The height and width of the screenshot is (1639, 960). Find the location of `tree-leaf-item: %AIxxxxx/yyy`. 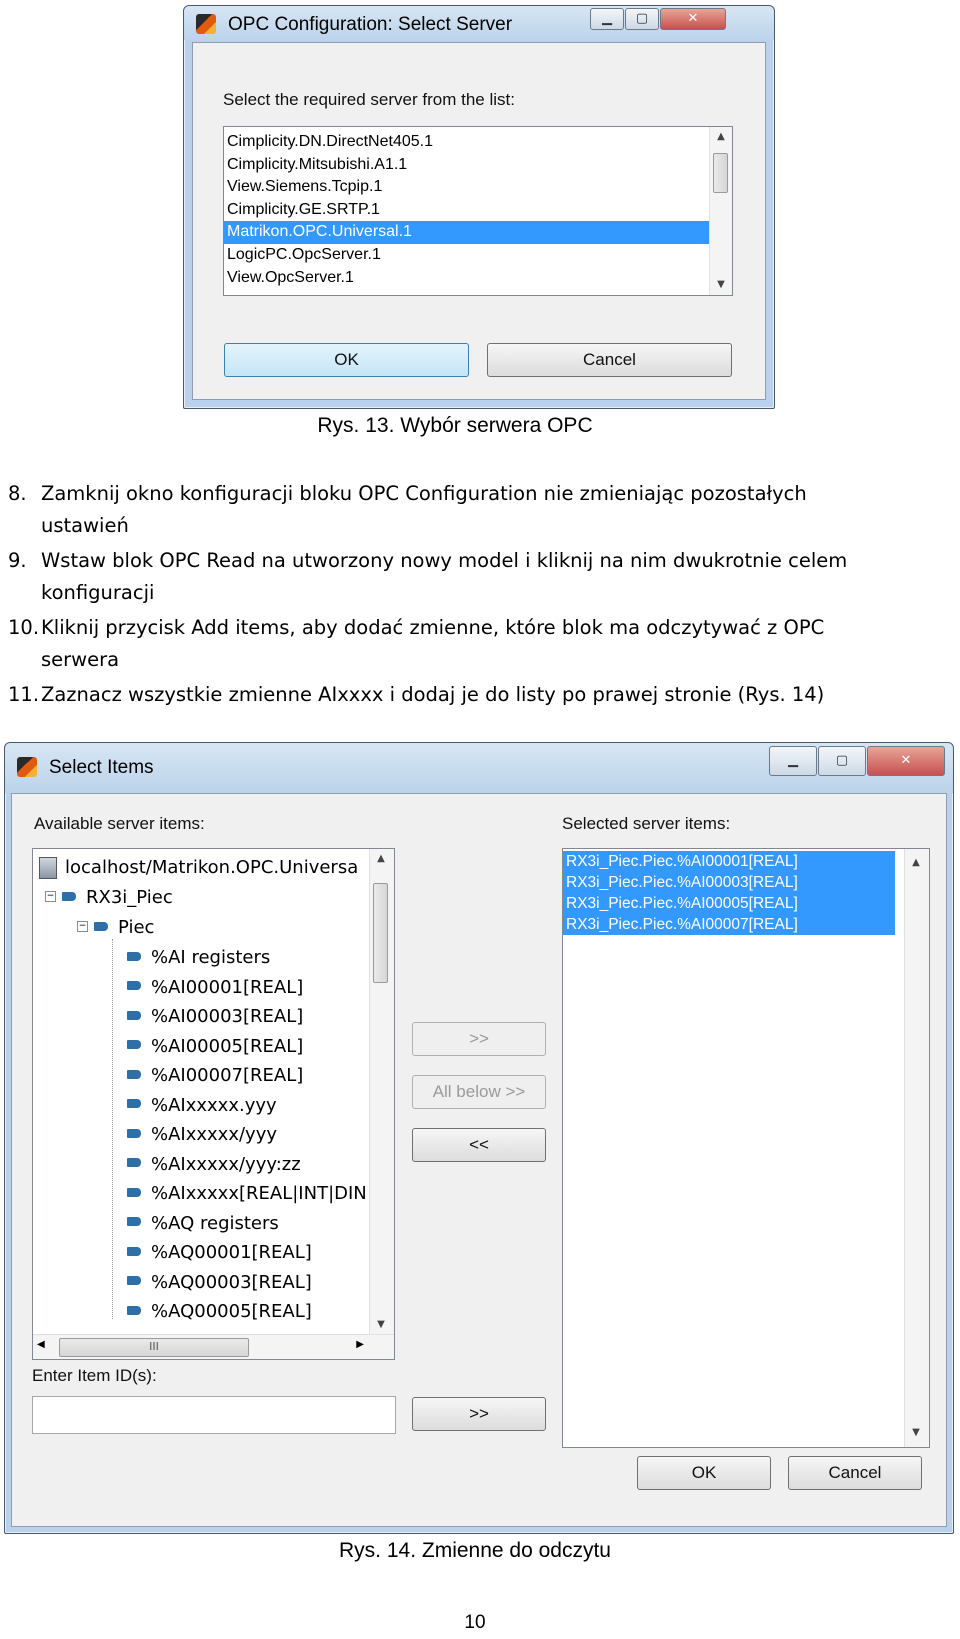

tree-leaf-item: %AIxxxxx/yyy is located at coordinates (202, 1135).